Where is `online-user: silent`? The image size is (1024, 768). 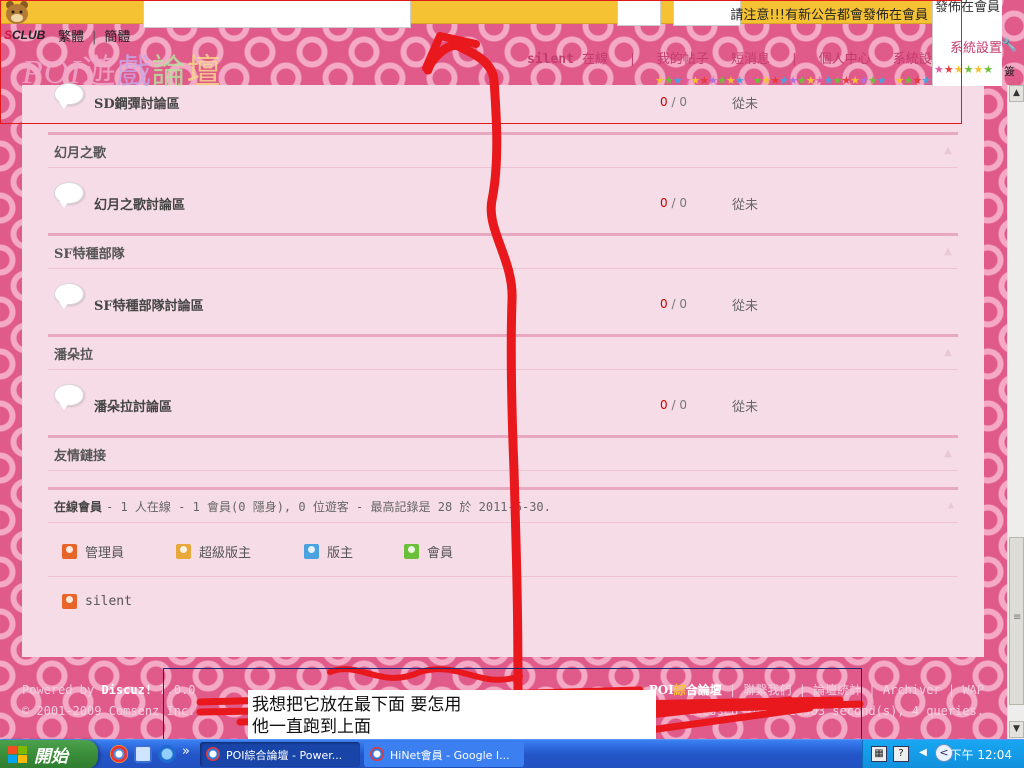
online-user: silent is located at coordinates (97, 601).